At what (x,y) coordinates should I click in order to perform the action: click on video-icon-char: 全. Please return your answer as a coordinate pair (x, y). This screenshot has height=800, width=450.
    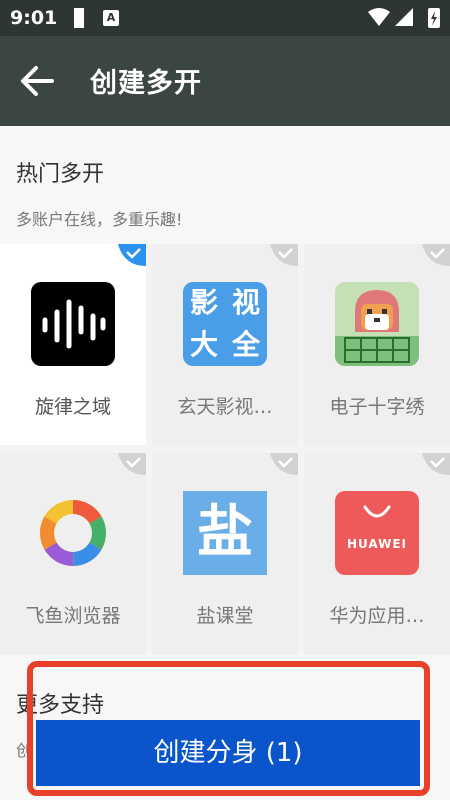
    Looking at the image, I should click on (245, 344).